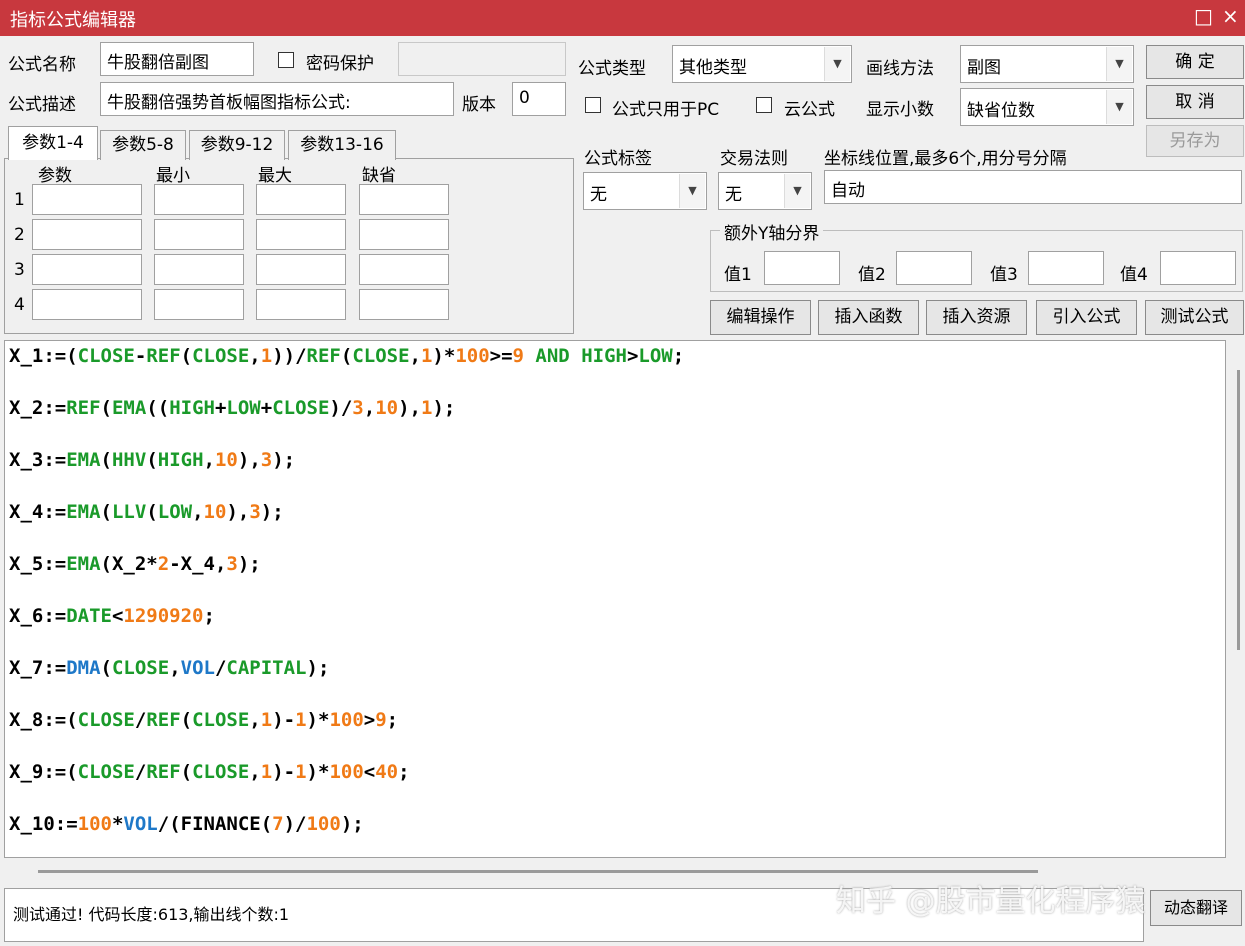 The height and width of the screenshot is (946, 1245). What do you see at coordinates (197, 668) in the screenshot?
I see `code-token: VOL` at bounding box center [197, 668].